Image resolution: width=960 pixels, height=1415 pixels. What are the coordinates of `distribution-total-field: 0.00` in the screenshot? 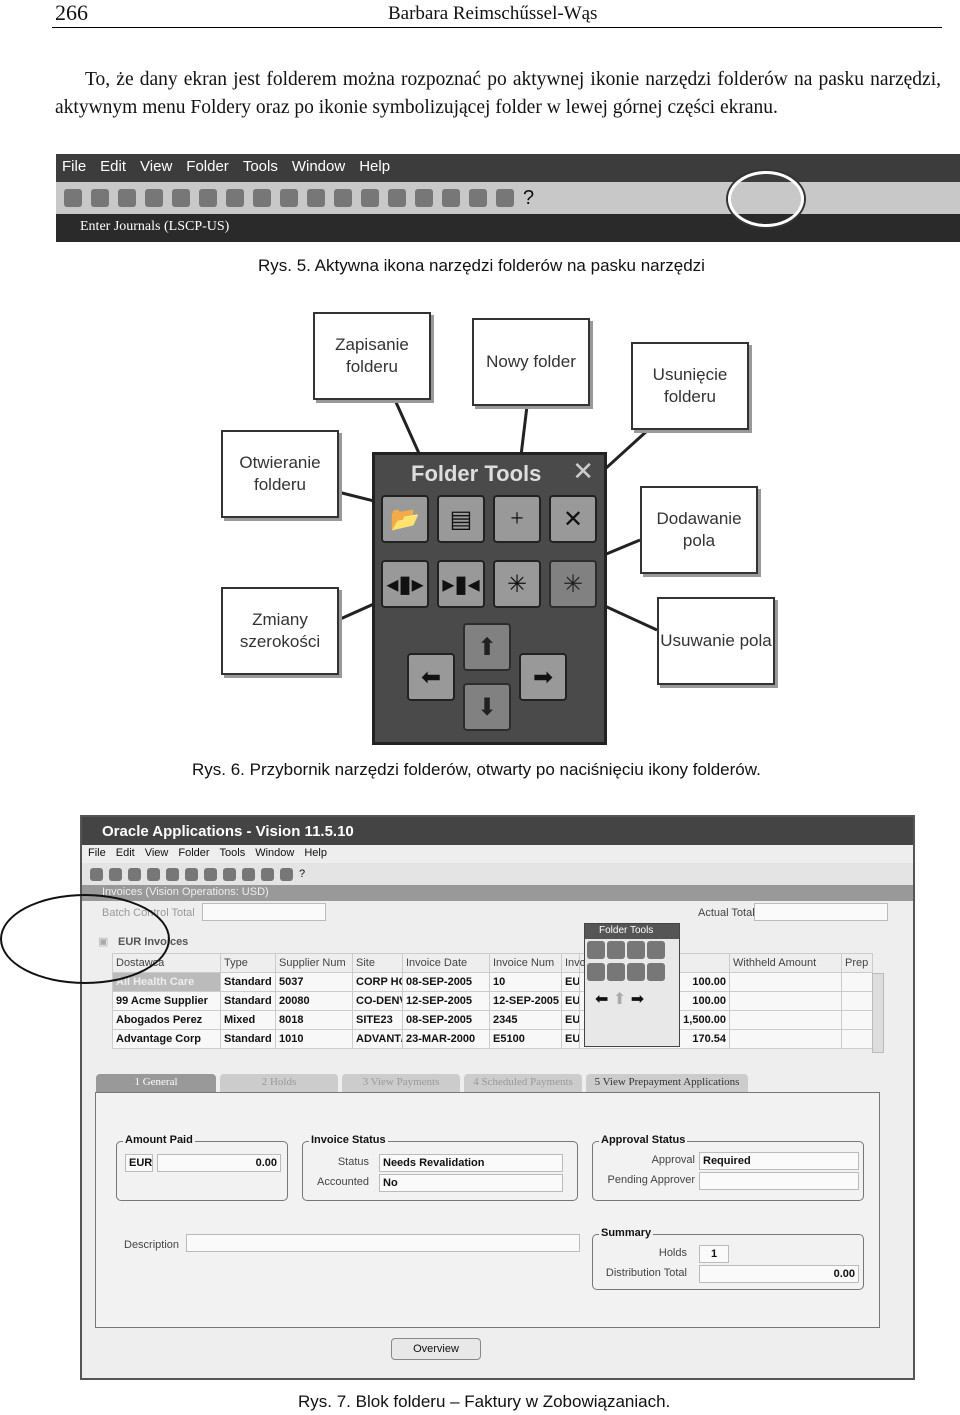 It's located at (779, 1274).